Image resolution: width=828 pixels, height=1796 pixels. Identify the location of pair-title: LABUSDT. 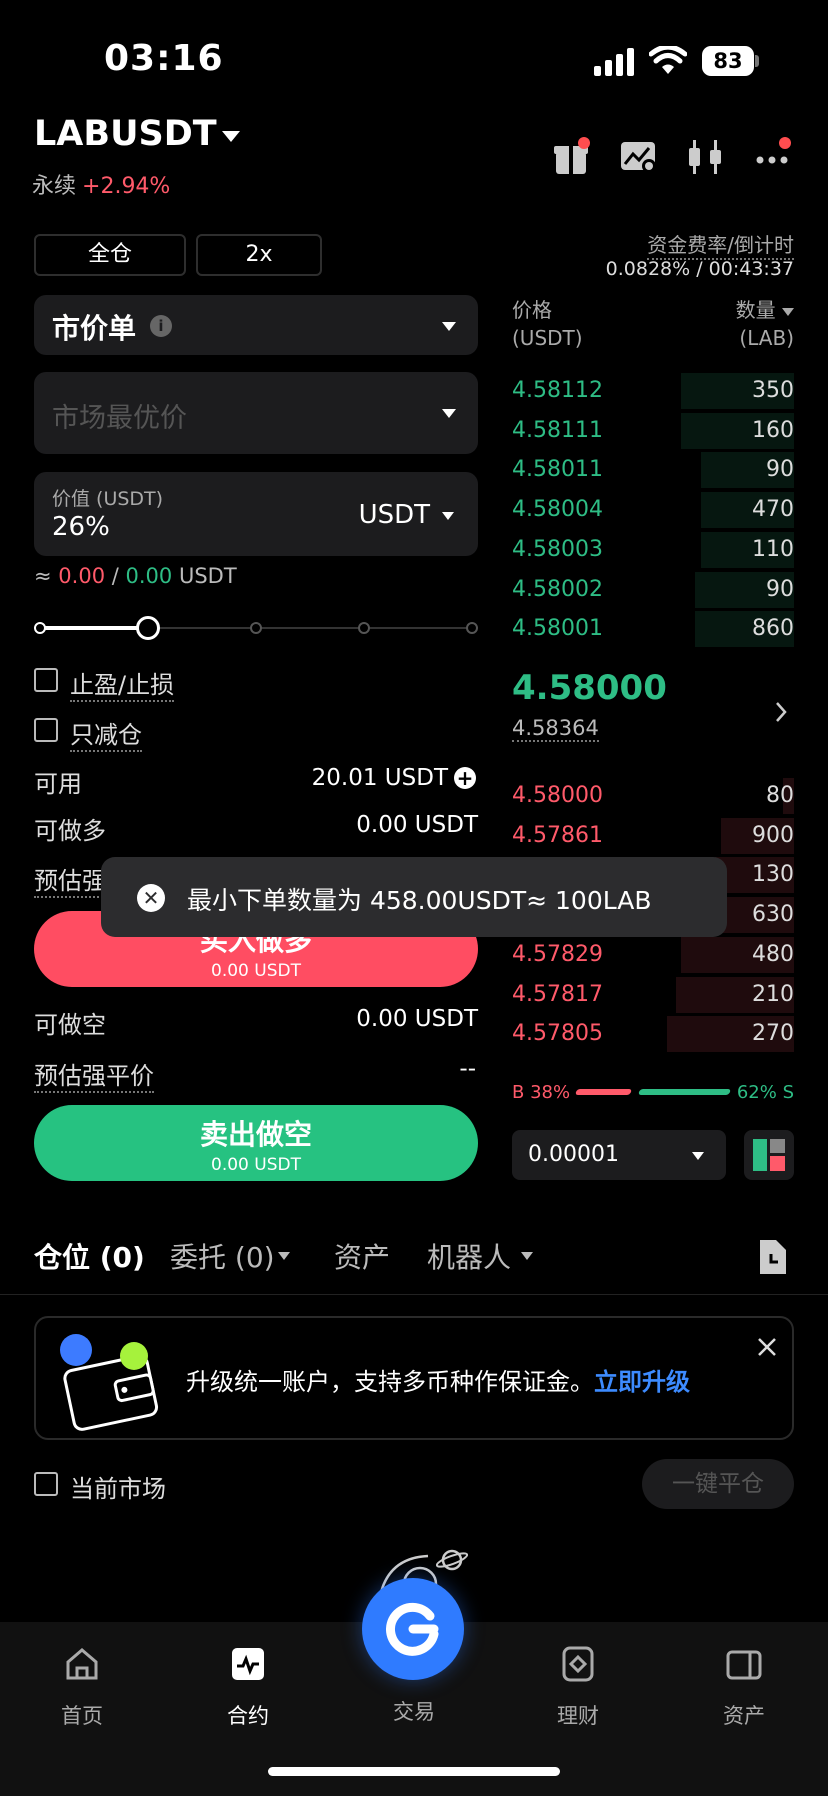
(125, 134).